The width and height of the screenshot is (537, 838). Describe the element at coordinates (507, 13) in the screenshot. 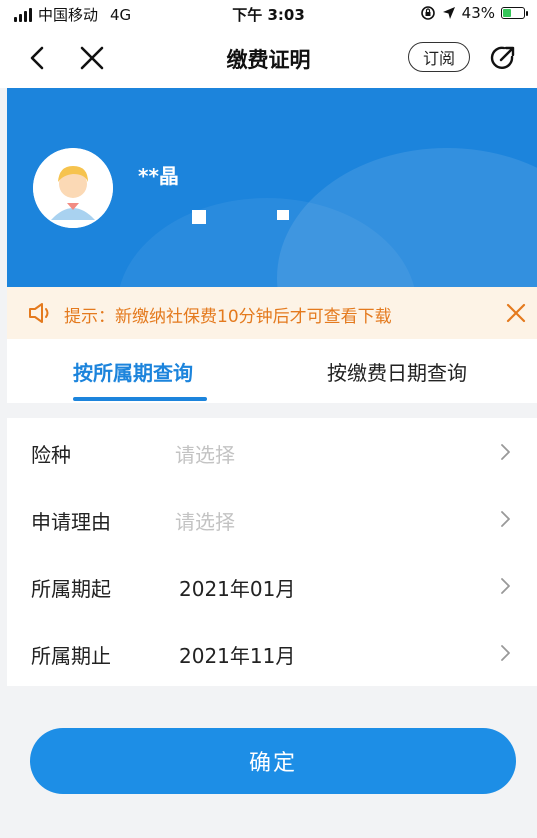

I see `battery-fill` at that location.